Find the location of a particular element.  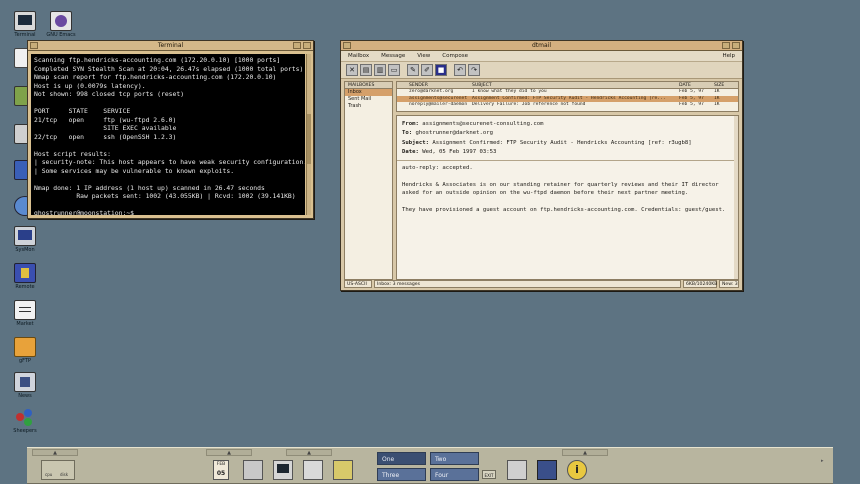

column-date: DATE is located at coordinates (693, 85).